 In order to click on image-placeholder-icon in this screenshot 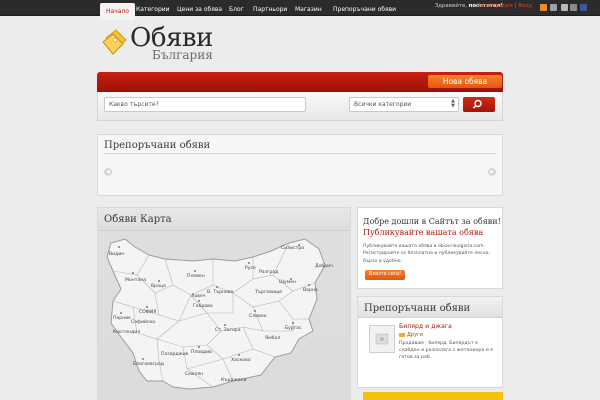, I will do `click(382, 339)`.